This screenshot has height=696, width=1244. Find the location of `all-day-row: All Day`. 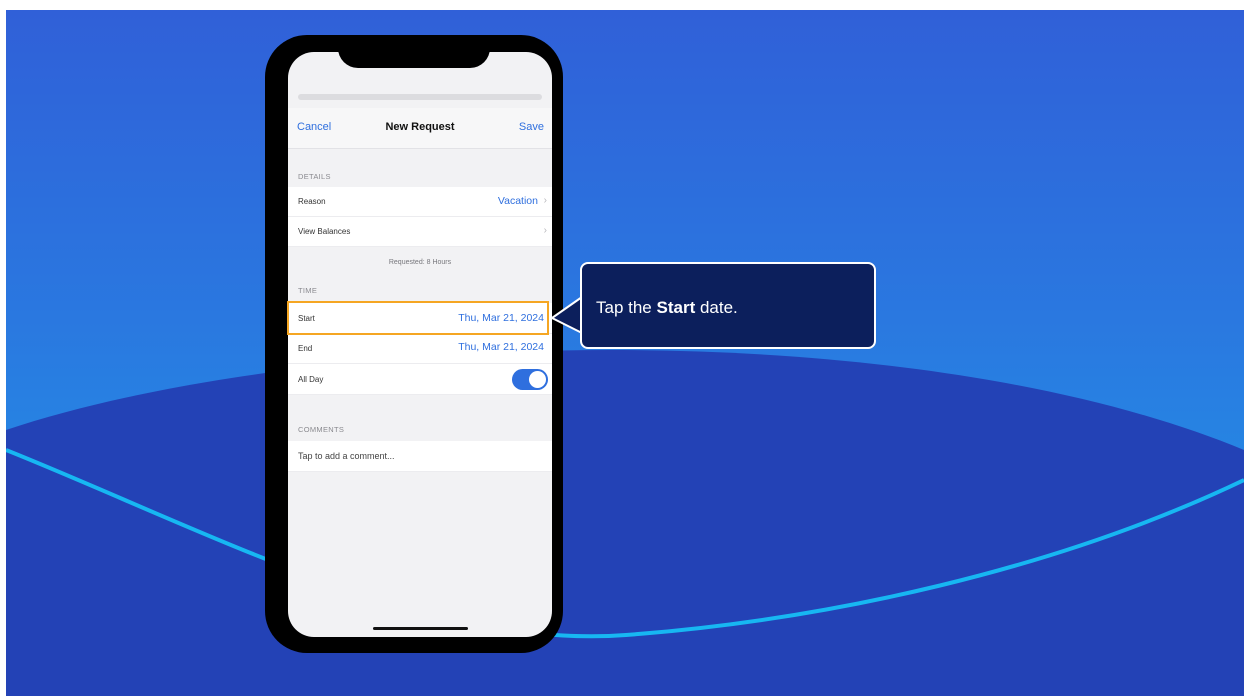

all-day-row: All Day is located at coordinates (420, 379).